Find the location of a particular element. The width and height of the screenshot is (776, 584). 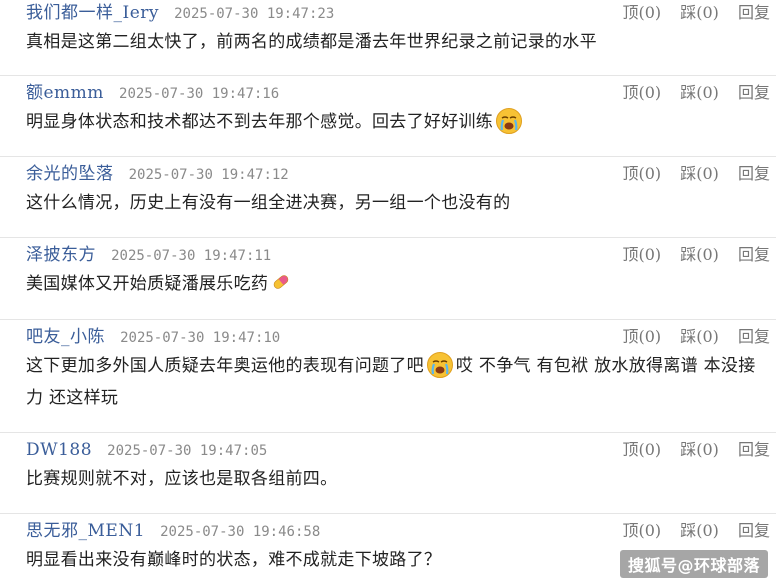

comment-text: 真相是这第二组太快了，前两名的成绩都是潘去年世界纪录之前记录的水平 is located at coordinates (401, 42).